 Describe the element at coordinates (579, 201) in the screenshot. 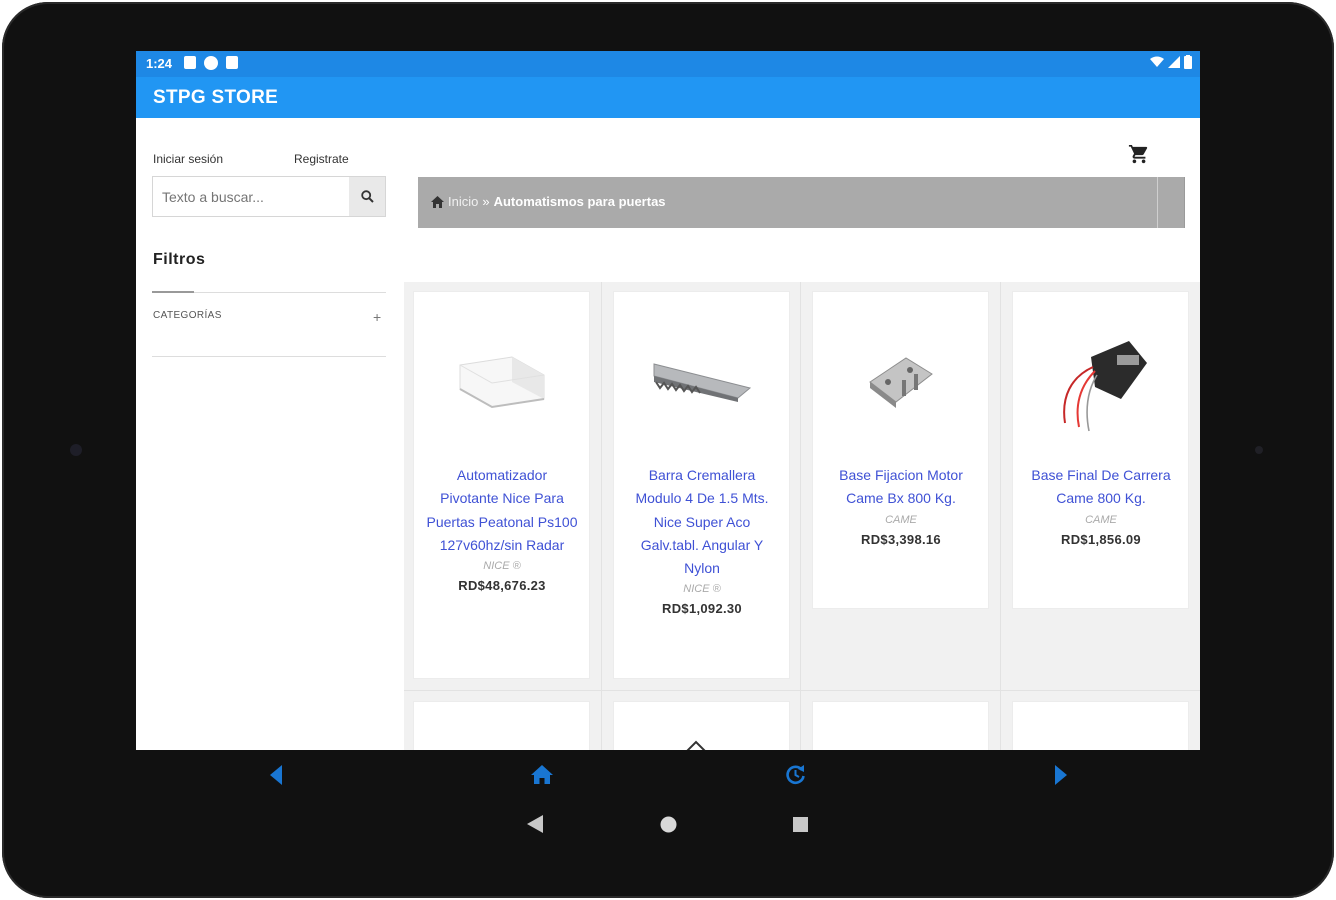

I see `breadcrumb-current: Automatismos para puertas` at that location.